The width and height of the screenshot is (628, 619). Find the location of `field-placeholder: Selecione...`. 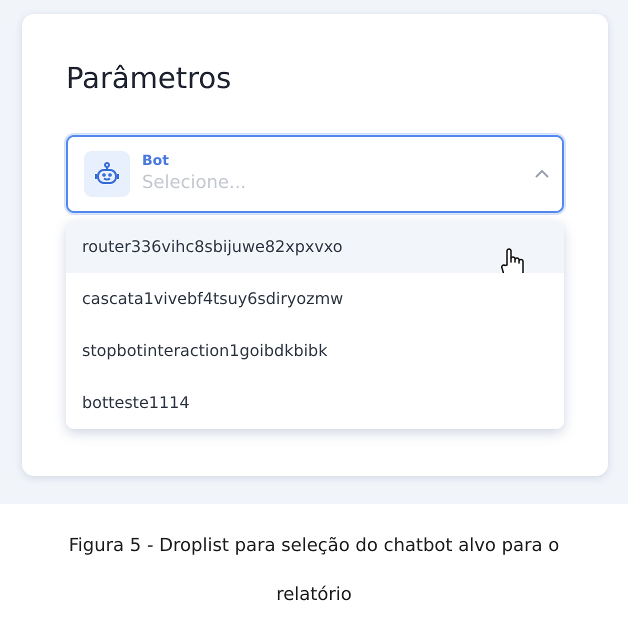

field-placeholder: Selecione... is located at coordinates (195, 183).